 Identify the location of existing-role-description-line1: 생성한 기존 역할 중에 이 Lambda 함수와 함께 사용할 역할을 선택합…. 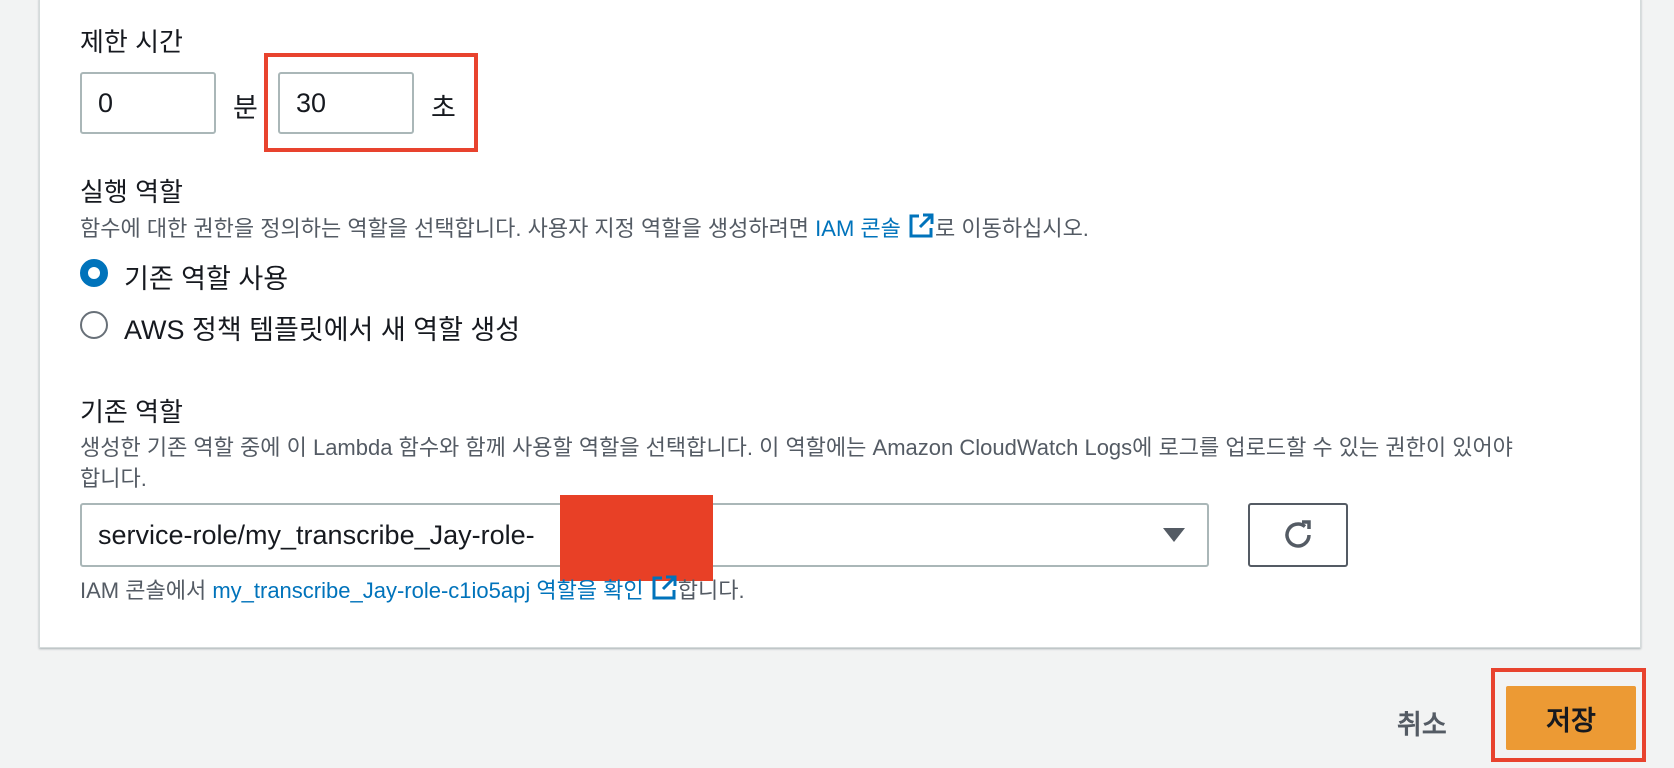
(796, 447).